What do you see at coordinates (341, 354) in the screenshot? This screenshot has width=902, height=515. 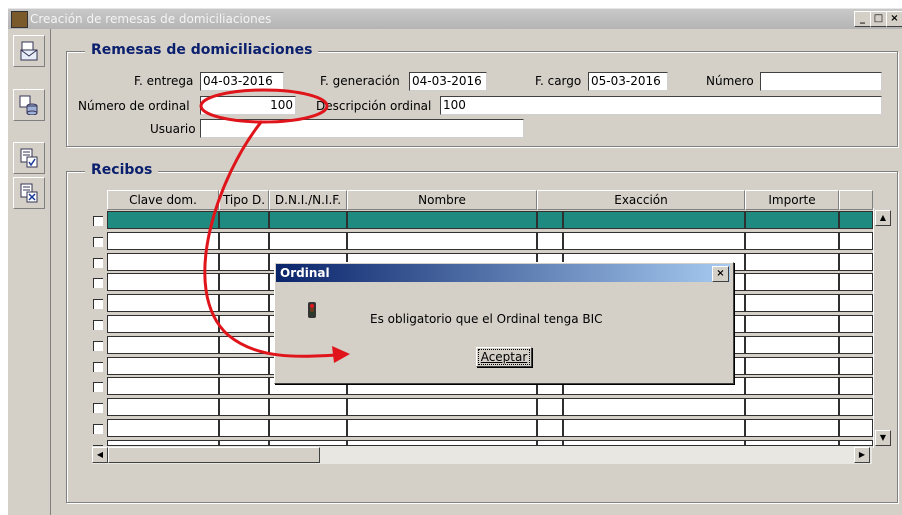 I see `annotation-arrow-head` at bounding box center [341, 354].